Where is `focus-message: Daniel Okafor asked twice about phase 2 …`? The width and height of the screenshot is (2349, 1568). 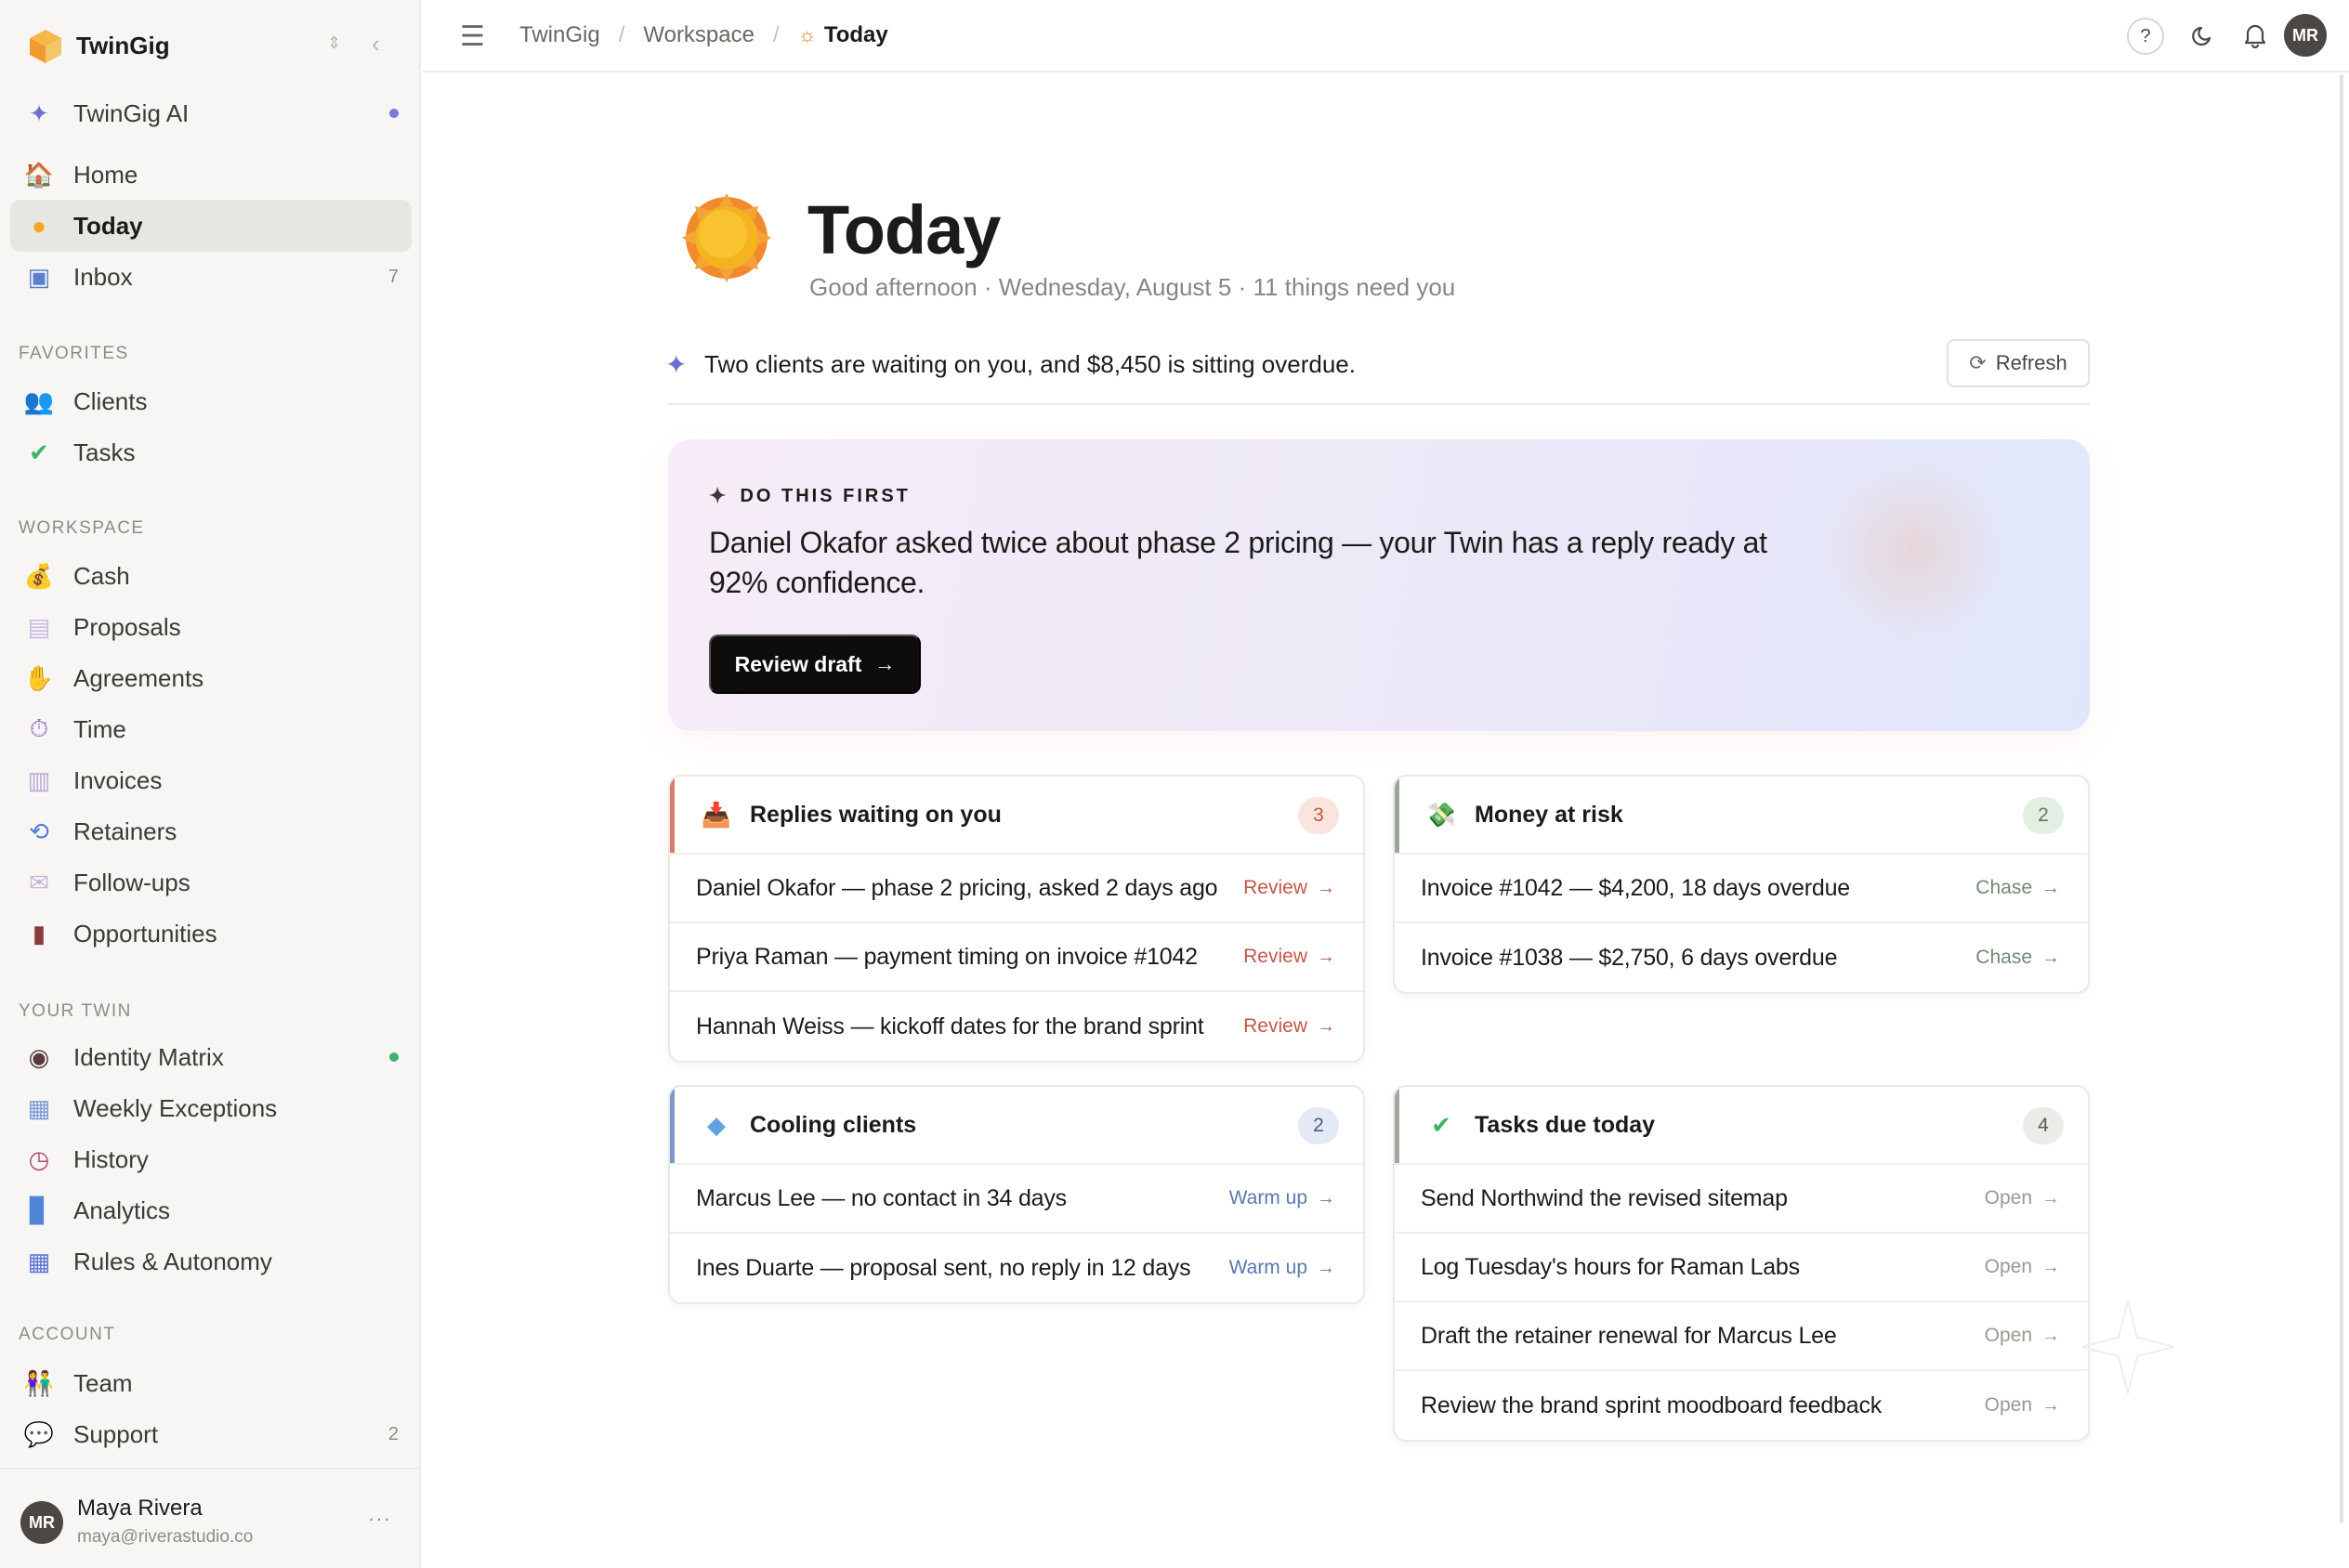
focus-message: Daniel Okafor asked twice about phase 2 … is located at coordinates (1238, 562).